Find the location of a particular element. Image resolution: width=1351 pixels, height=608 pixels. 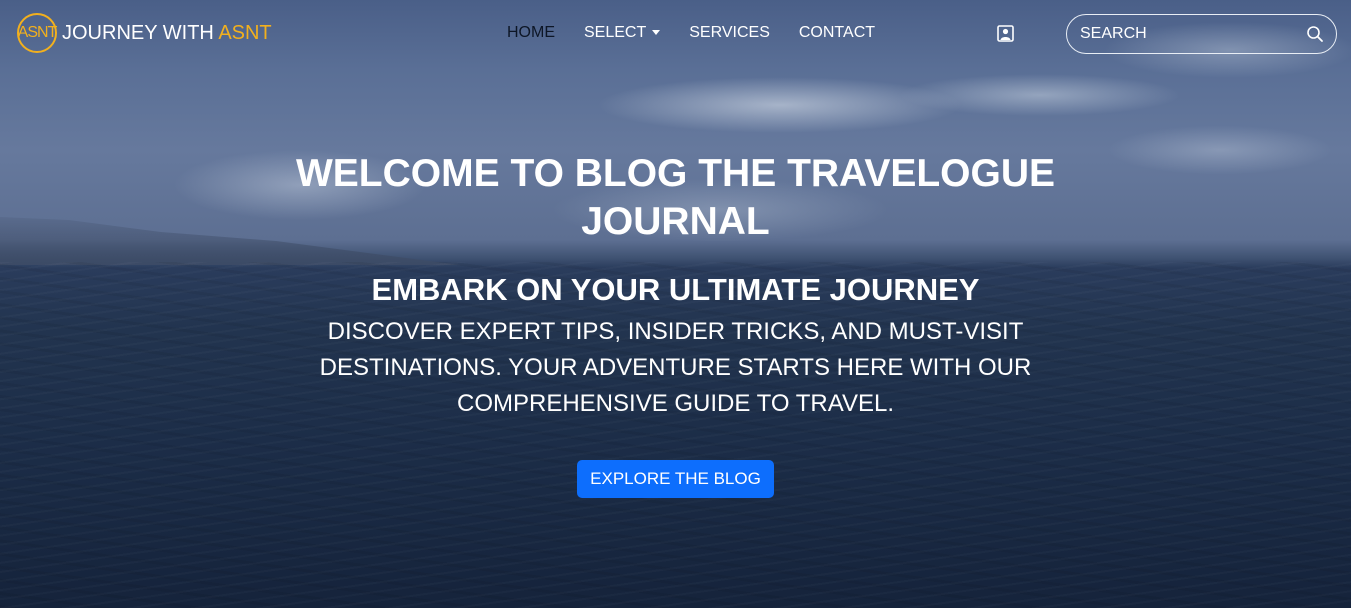

brand-name: JOURNEY WITH ASNT is located at coordinates (167, 33).